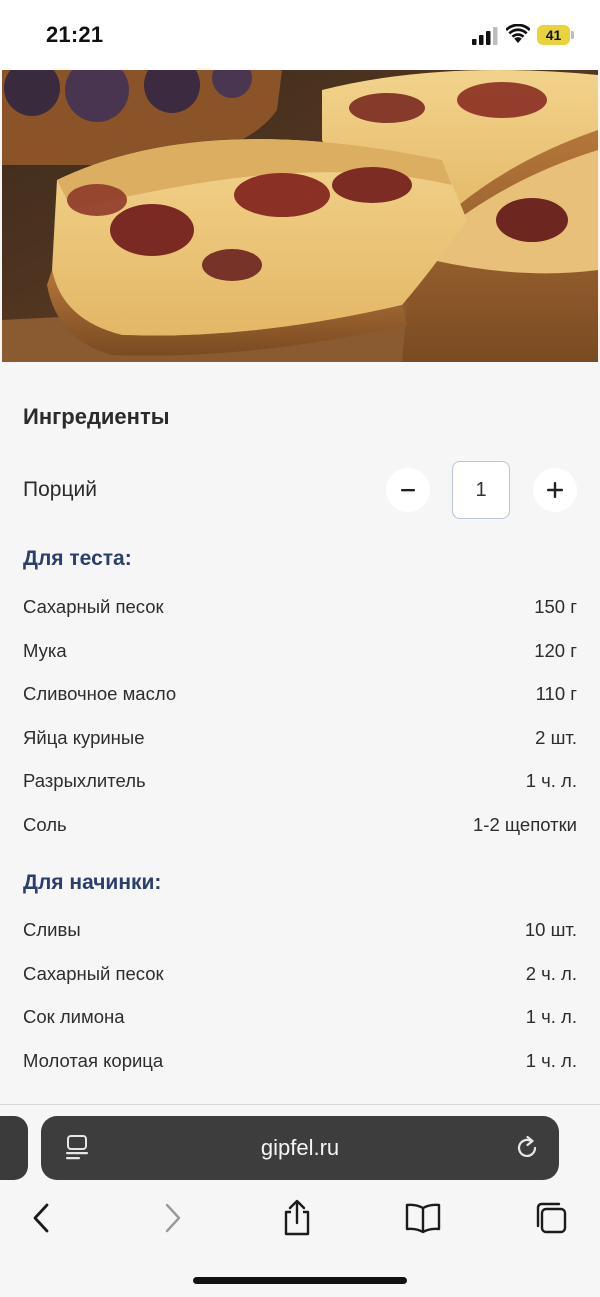 This screenshot has width=600, height=1297. I want to click on ingredient-name: Соль, so click(45, 824).